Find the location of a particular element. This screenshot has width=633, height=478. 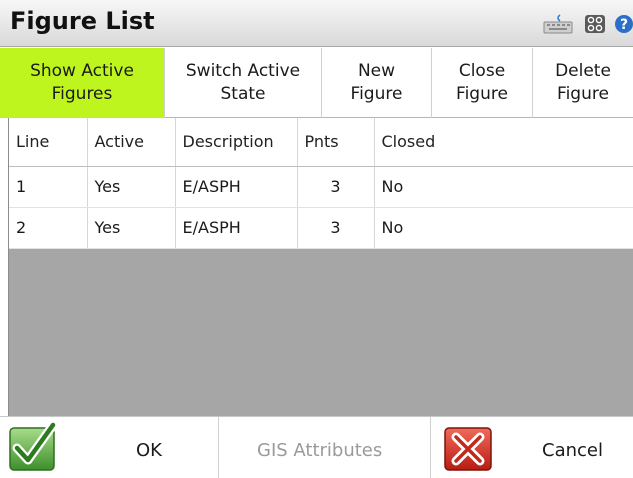

column-header-active: Active is located at coordinates (131, 142).